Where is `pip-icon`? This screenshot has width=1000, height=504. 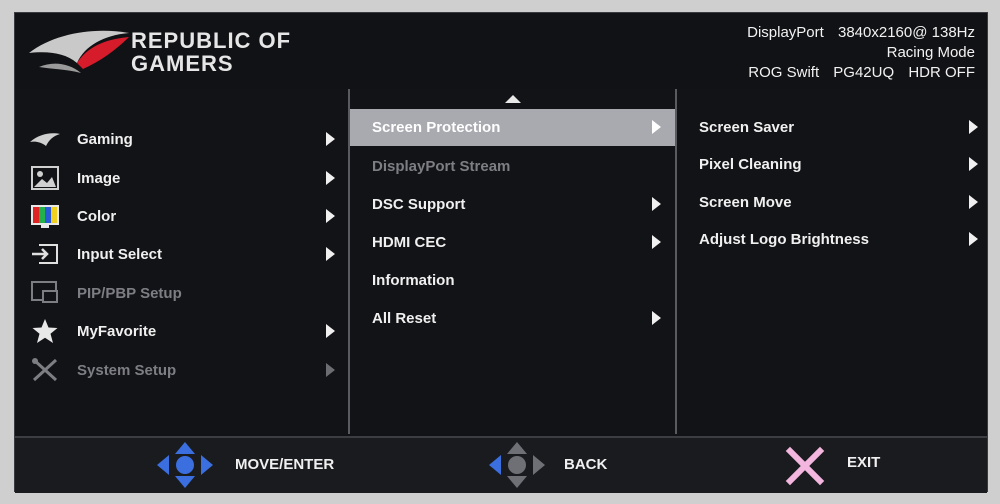 pip-icon is located at coordinates (44, 292).